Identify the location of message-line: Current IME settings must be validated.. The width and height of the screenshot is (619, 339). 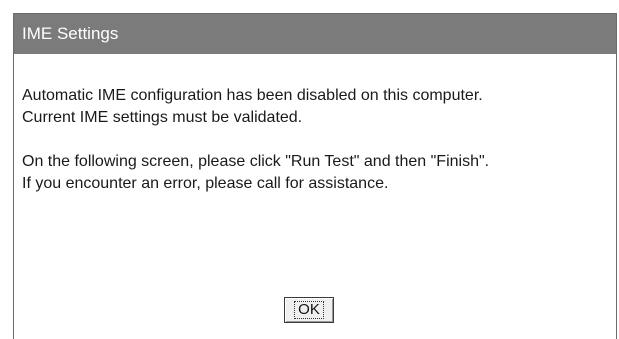
(162, 117).